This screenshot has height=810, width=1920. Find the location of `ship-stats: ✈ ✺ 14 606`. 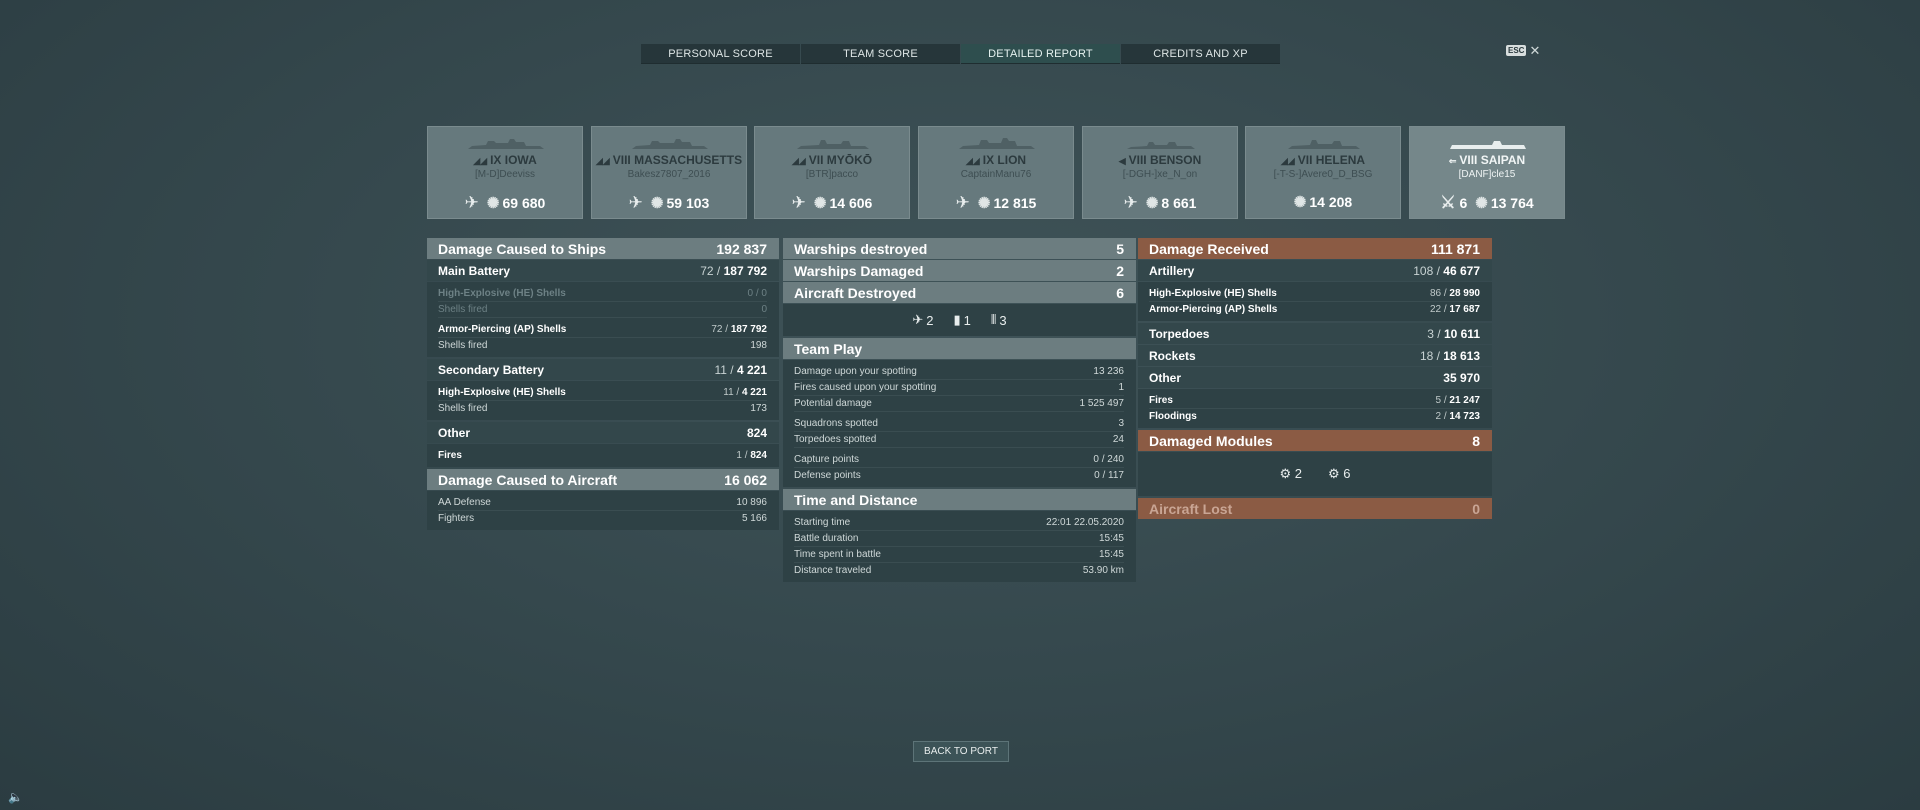

ship-stats: ✈ ✺ 14 606 is located at coordinates (832, 203).